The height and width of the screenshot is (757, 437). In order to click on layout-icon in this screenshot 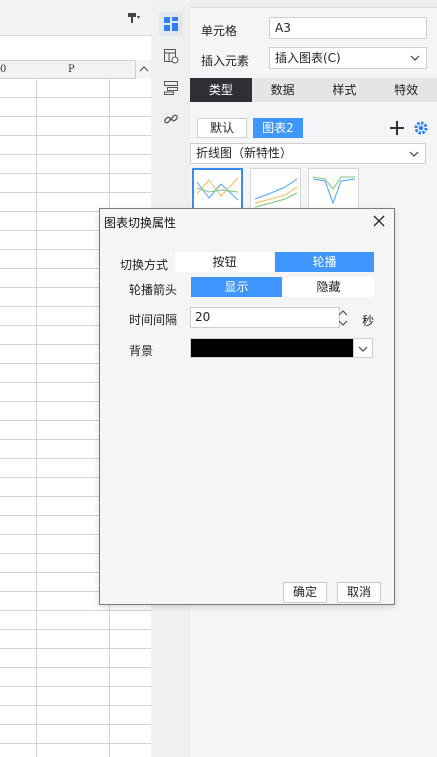, I will do `click(171, 88)`.